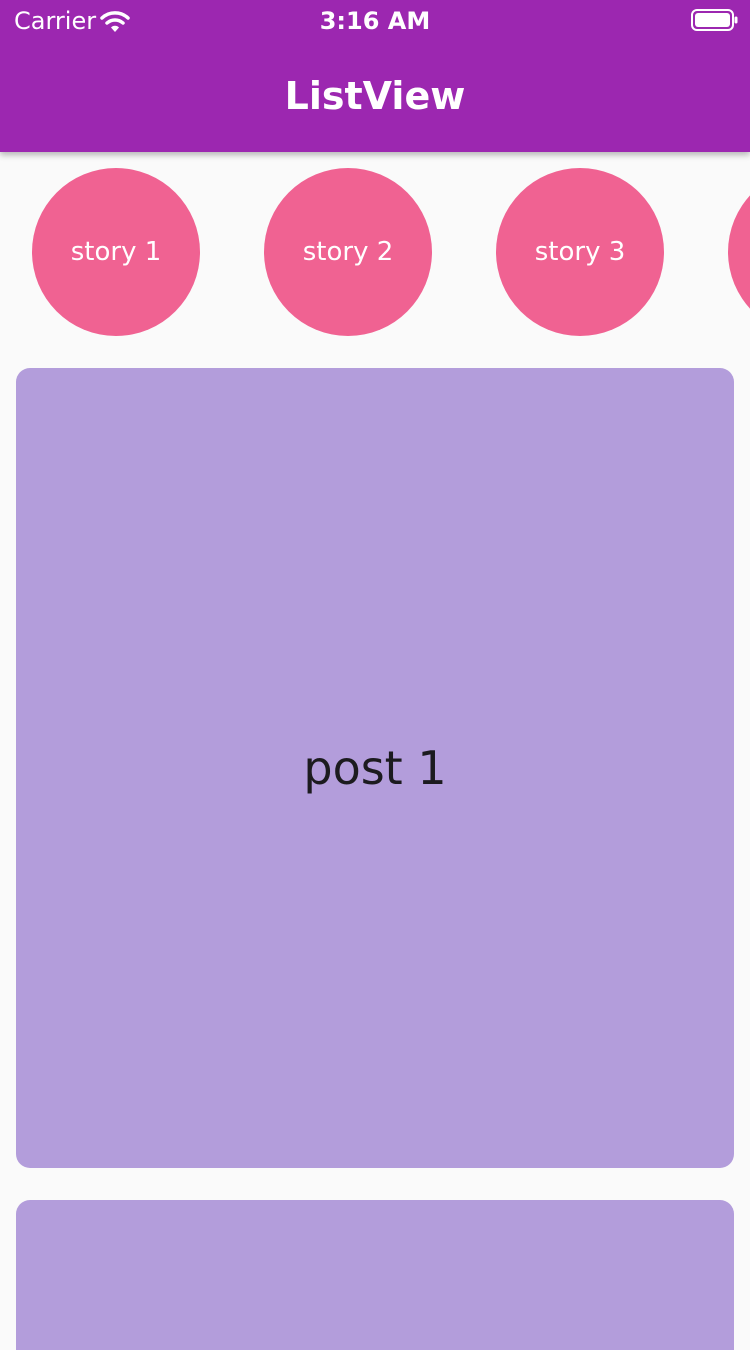 The width and height of the screenshot is (750, 1350). Describe the element at coordinates (375, 96) in the screenshot. I see `page-title: ListView` at that location.